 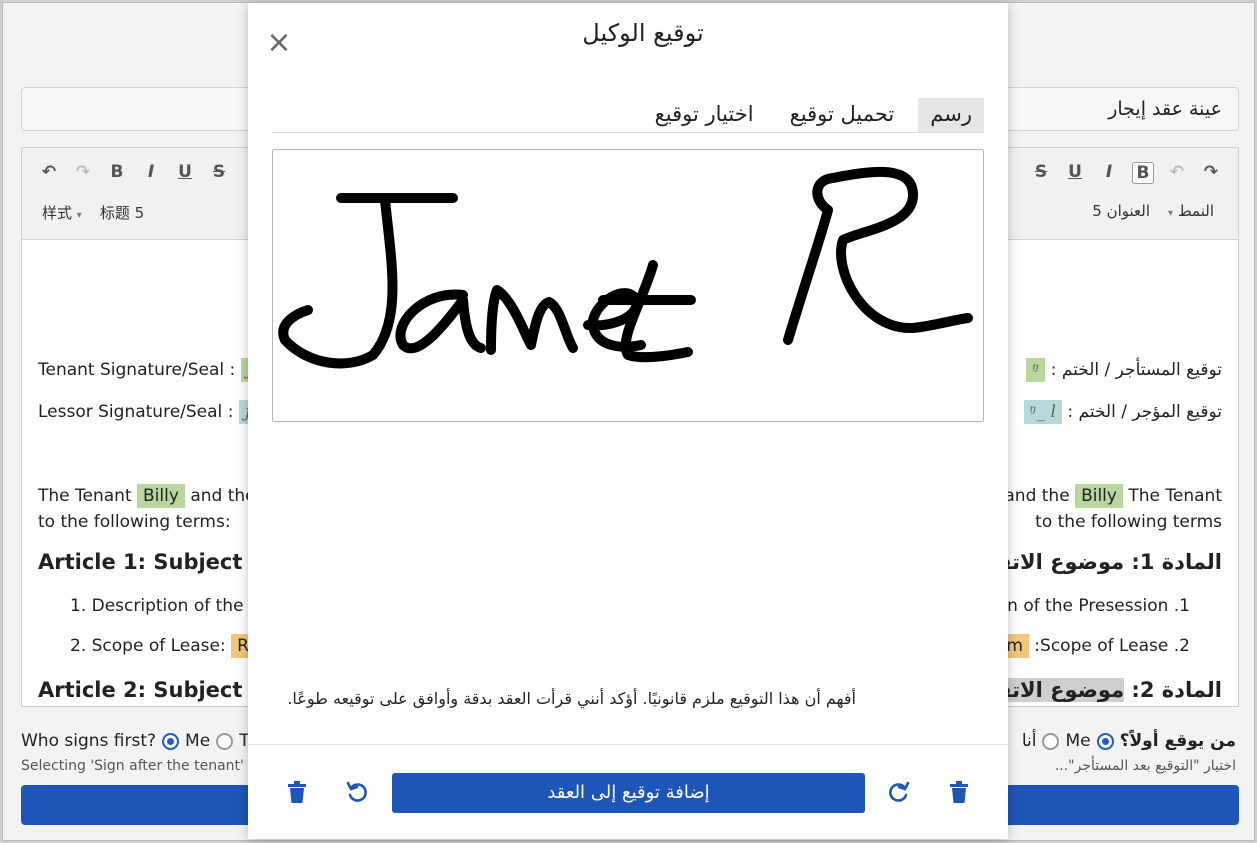 What do you see at coordinates (1195, 211) in the screenshot?
I see `style-dropdown-rtl-label: النمط` at bounding box center [1195, 211].